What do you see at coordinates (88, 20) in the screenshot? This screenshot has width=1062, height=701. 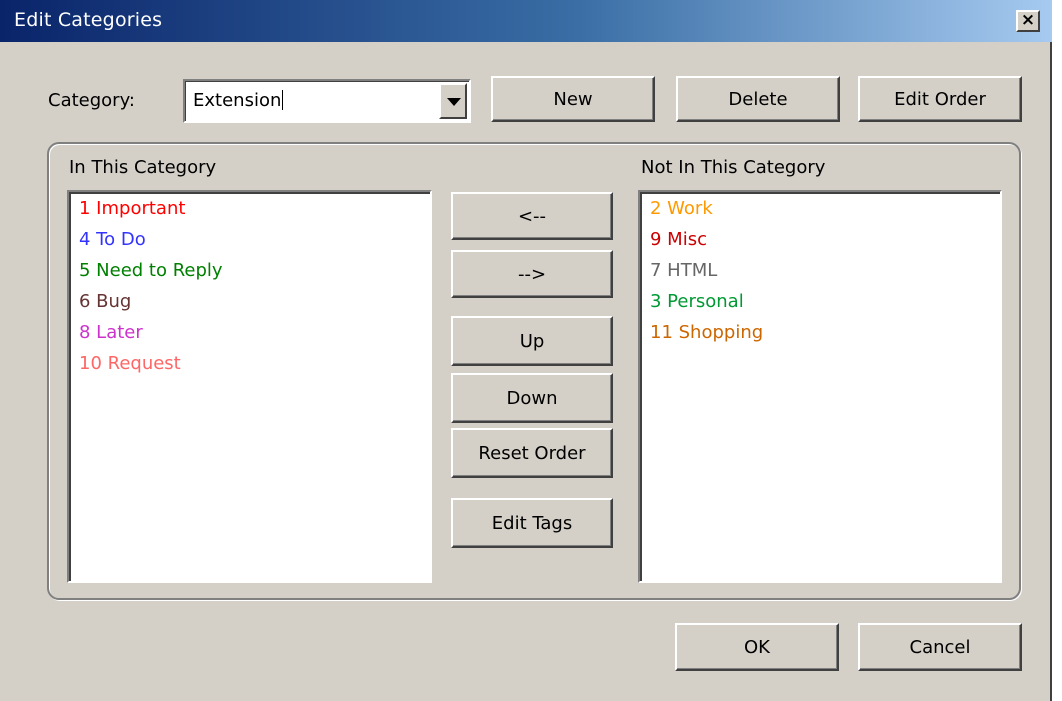 I see `dialog-title: Edit Categories` at bounding box center [88, 20].